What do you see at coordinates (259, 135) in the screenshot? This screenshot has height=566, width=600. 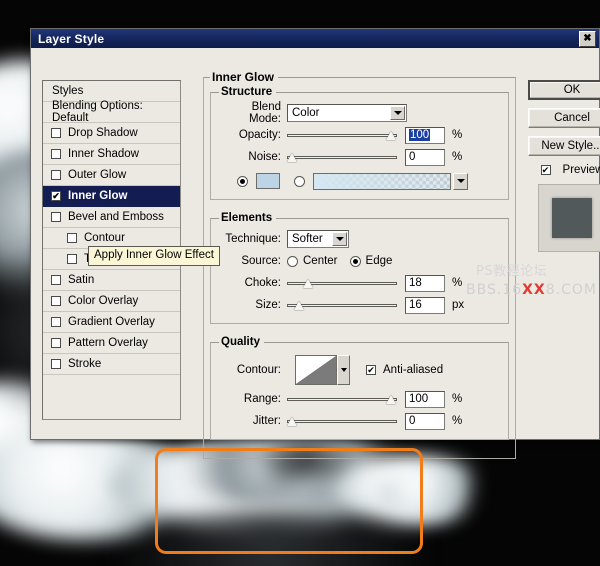 I see `opacity-label: Opacity:` at bounding box center [259, 135].